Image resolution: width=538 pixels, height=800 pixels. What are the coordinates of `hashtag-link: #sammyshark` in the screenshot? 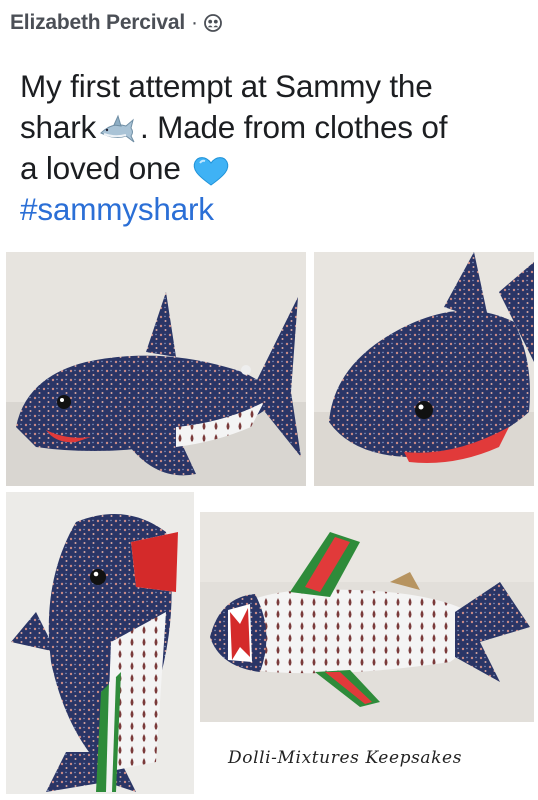 It's located at (272, 209).